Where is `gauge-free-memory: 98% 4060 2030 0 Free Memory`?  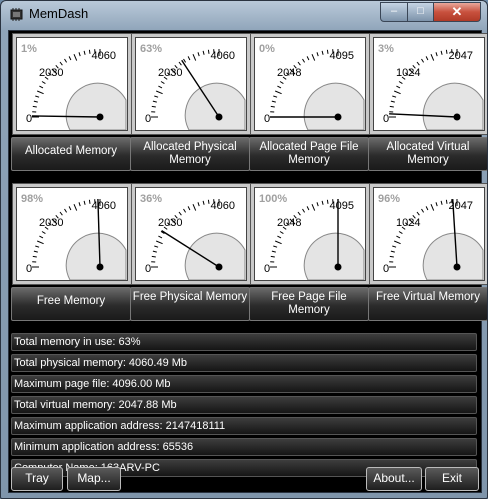 gauge-free-memory: 98% 4060 2030 0 Free Memory is located at coordinates (71, 254).